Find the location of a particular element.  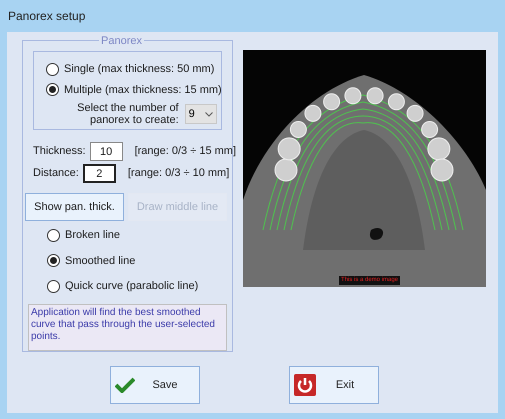

number-field: 10 is located at coordinates (106, 151).